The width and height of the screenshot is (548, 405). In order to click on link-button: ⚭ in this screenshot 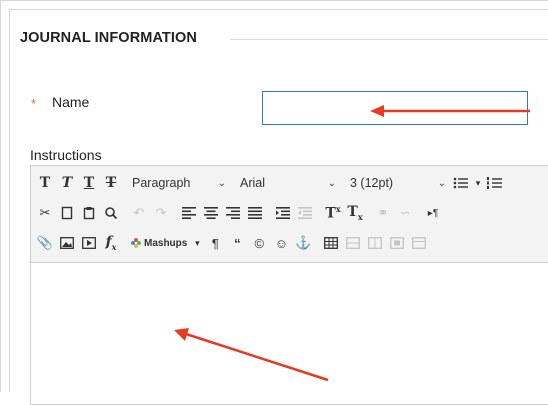, I will do `click(383, 213)`.